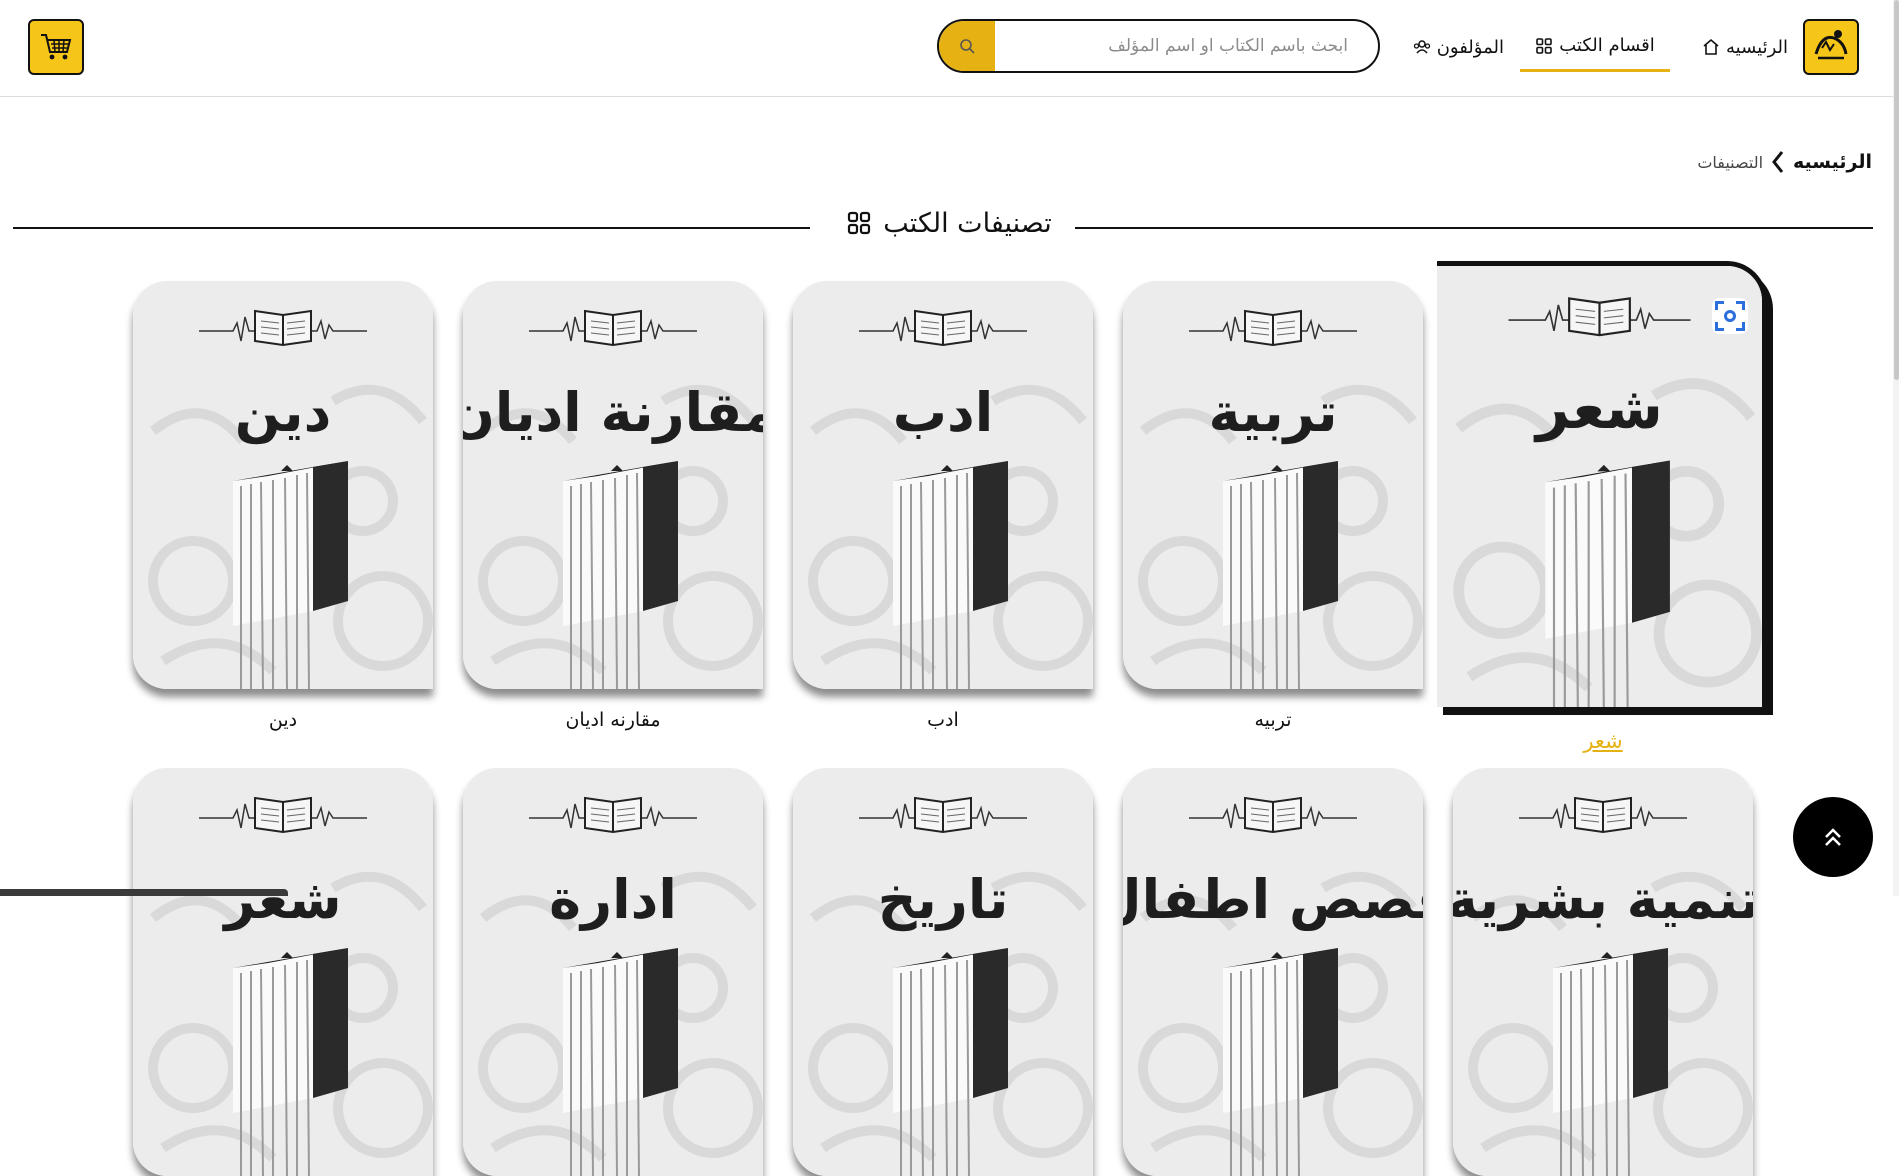  I want to click on nav-home: الرئيسيه, so click(1738, 47).